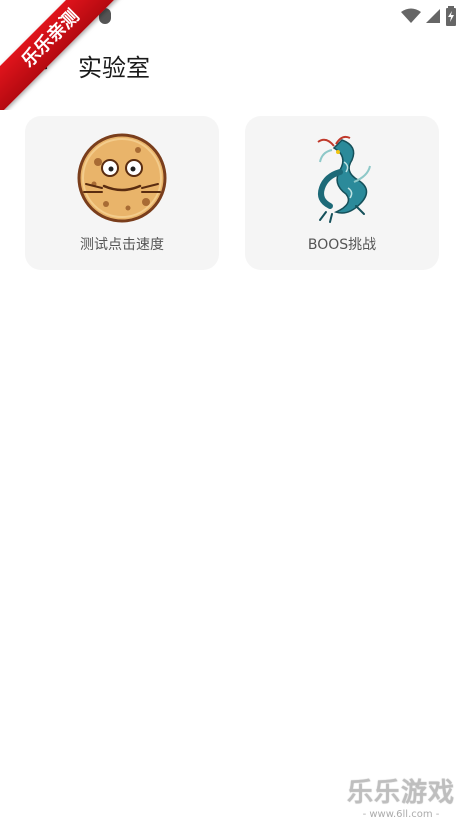  I want to click on card-label: 测试点击速度, so click(122, 245).